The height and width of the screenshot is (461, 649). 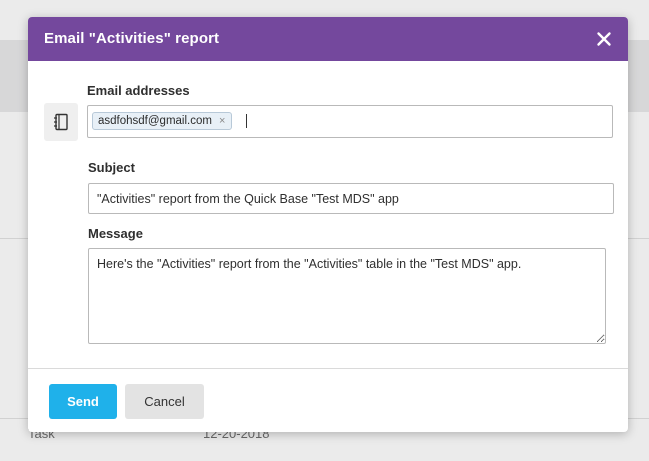 I want to click on close-button, so click(x=604, y=39).